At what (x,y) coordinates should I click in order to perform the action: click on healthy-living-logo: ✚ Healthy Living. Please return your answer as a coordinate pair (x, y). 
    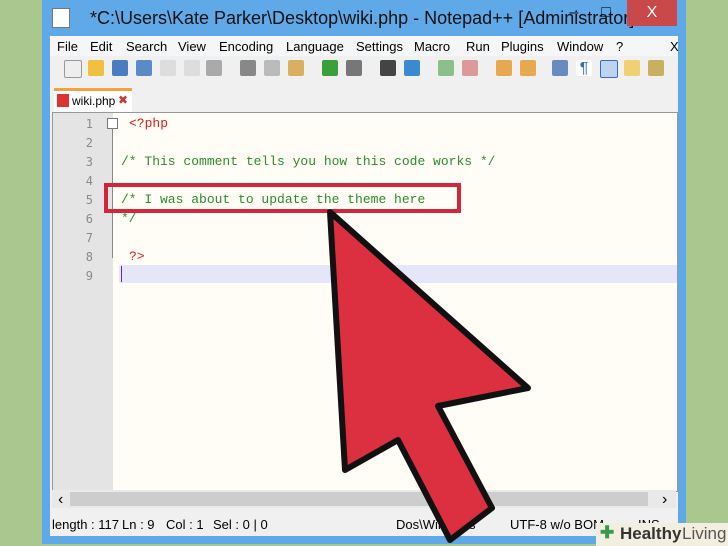
    Looking at the image, I should click on (662, 534).